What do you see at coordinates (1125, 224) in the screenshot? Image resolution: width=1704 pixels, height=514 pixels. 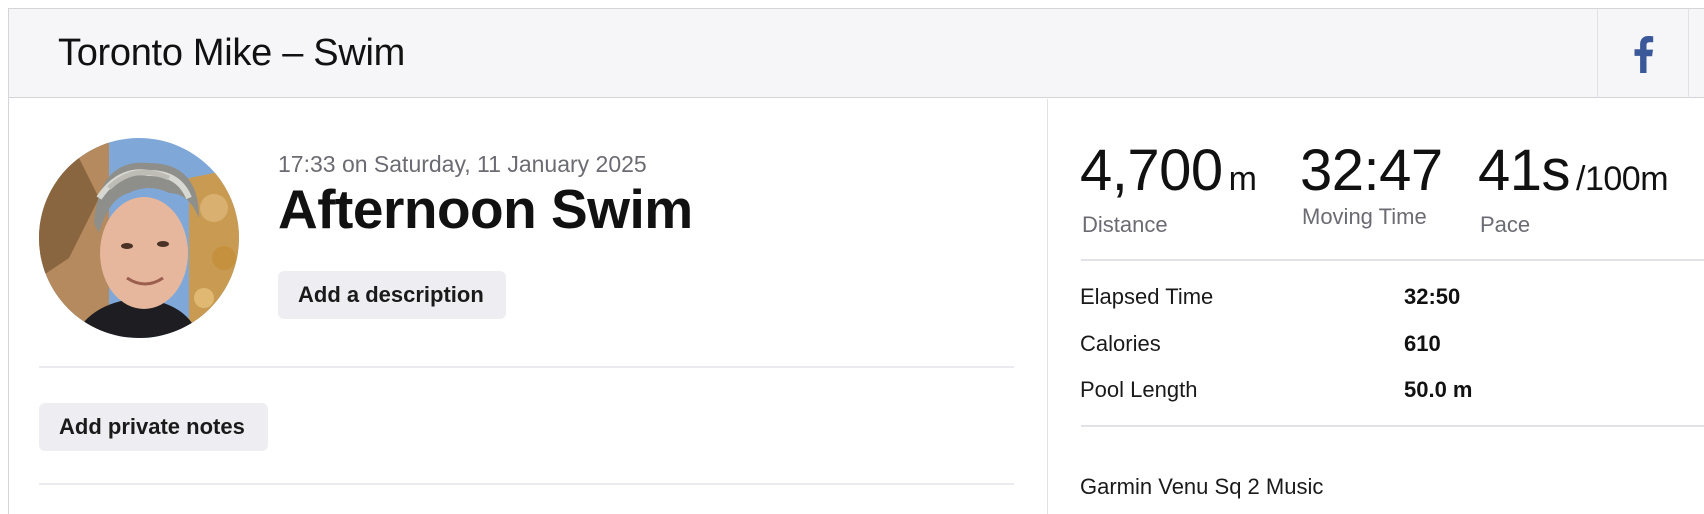 I see `stat-distance-label: Distance` at bounding box center [1125, 224].